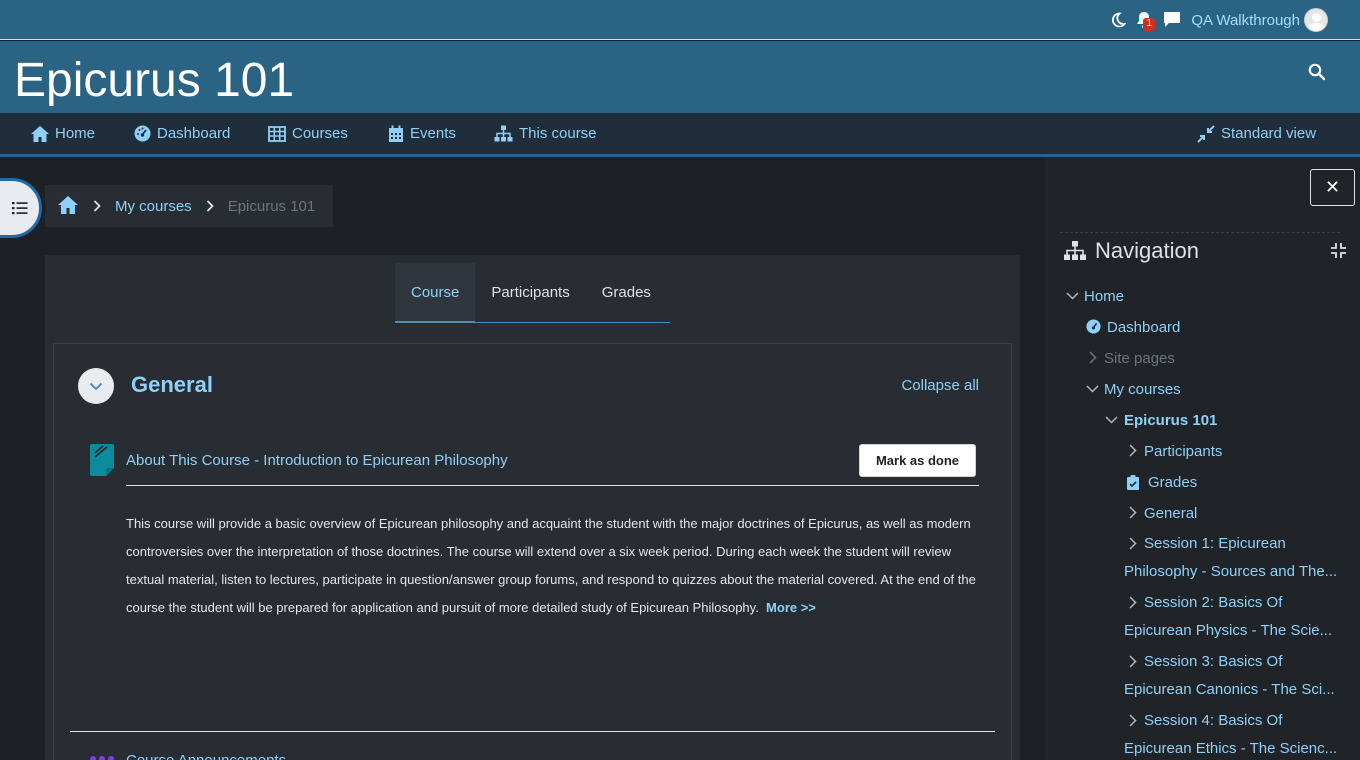 Image resolution: width=1360 pixels, height=760 pixels. I want to click on collapse-all-link: Collapse all, so click(940, 385).